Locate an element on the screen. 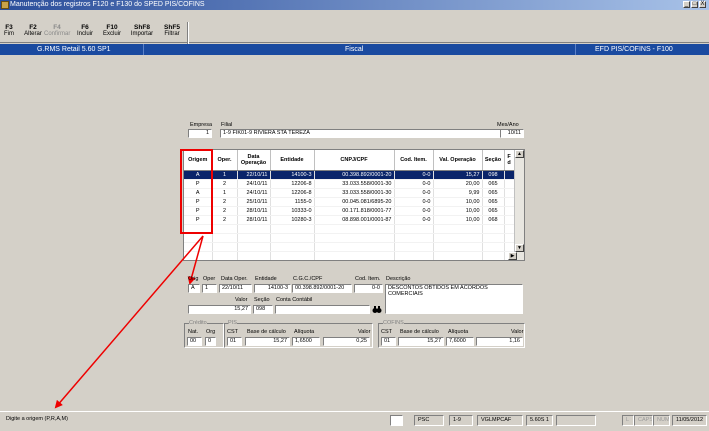  pis-title: PIS is located at coordinates (232, 323).